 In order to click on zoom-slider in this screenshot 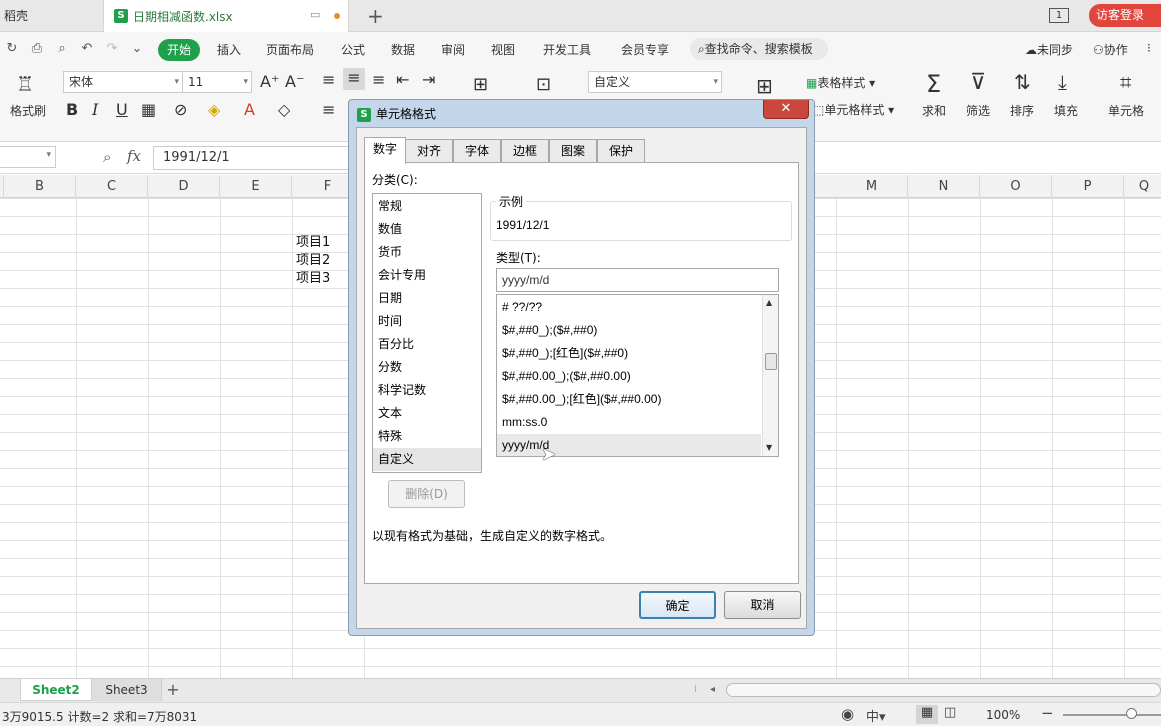, I will do `click(1112, 715)`.